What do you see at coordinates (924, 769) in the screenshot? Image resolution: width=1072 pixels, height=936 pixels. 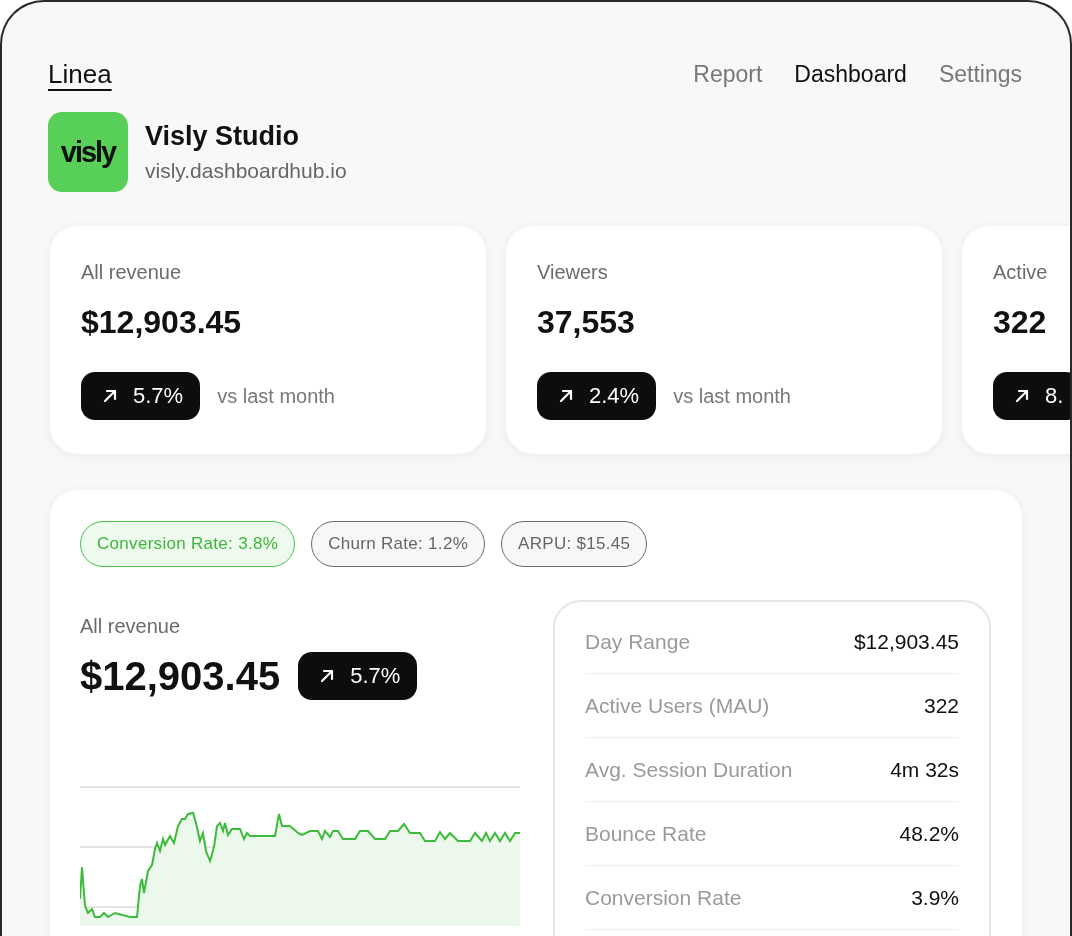 I see `metric-value: 4m 32s` at bounding box center [924, 769].